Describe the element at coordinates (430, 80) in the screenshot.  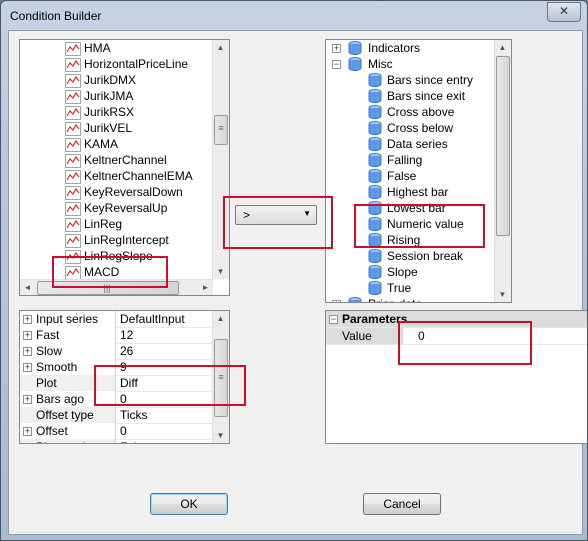
I see `misc-item-label: Bars since entry` at that location.